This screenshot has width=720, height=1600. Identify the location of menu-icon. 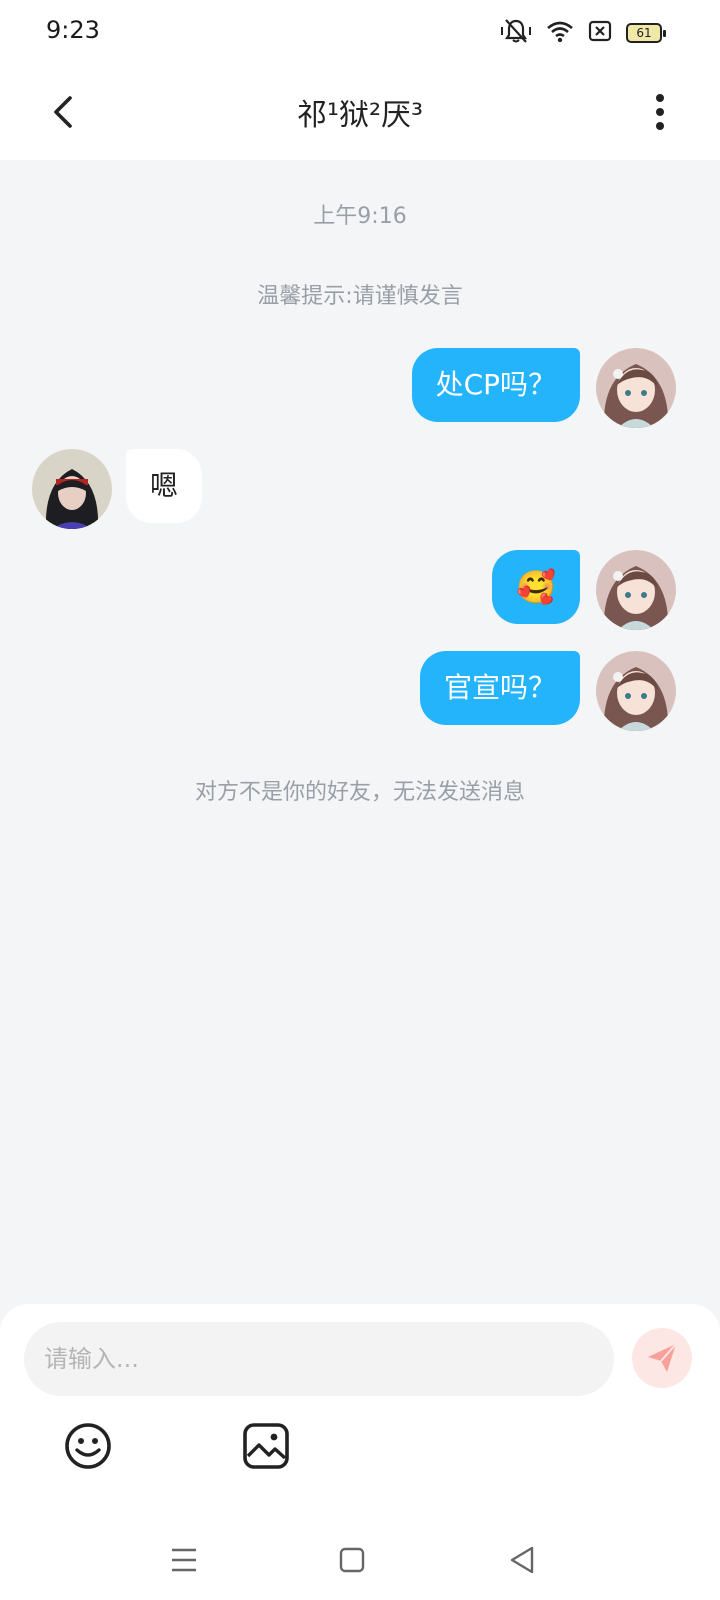
(184, 1560).